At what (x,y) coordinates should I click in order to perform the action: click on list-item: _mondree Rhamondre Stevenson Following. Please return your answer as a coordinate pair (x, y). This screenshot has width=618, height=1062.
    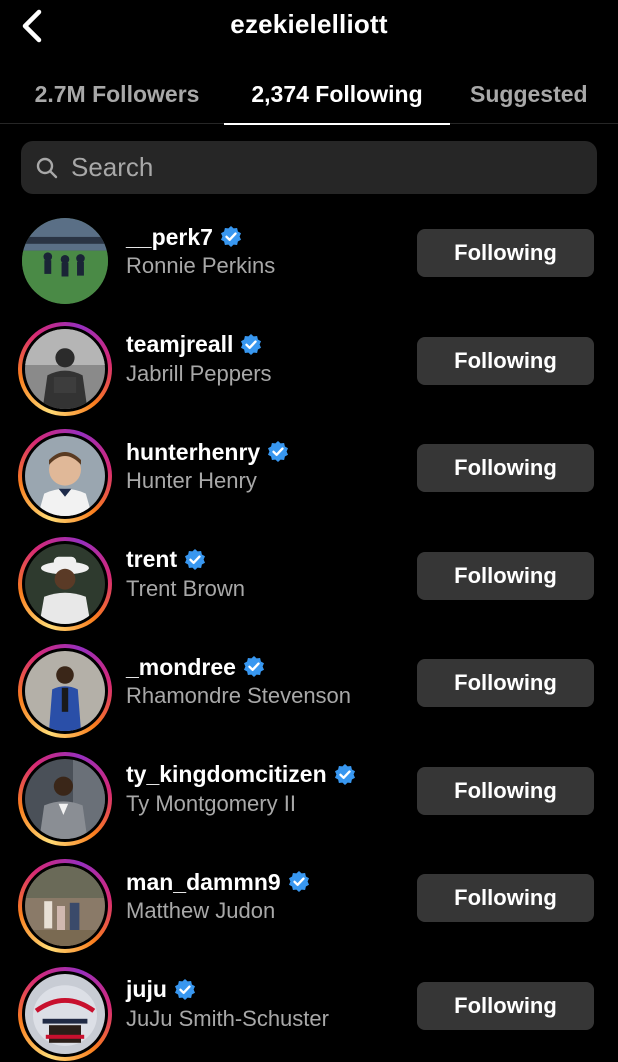
    Looking at the image, I should click on (309, 683).